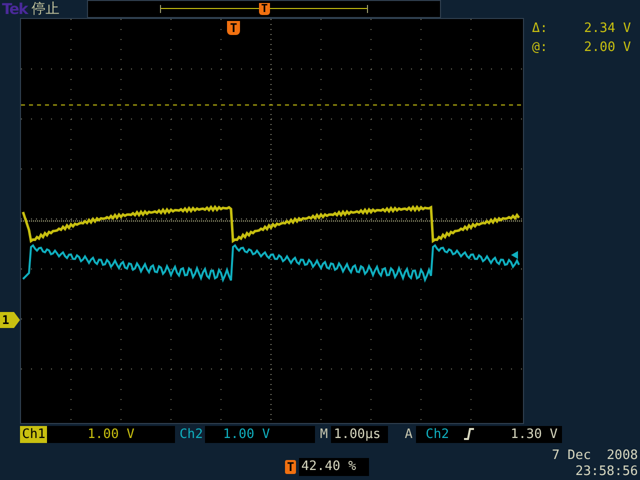  What do you see at coordinates (323, 434) in the screenshot?
I see `timebase-label: M` at bounding box center [323, 434].